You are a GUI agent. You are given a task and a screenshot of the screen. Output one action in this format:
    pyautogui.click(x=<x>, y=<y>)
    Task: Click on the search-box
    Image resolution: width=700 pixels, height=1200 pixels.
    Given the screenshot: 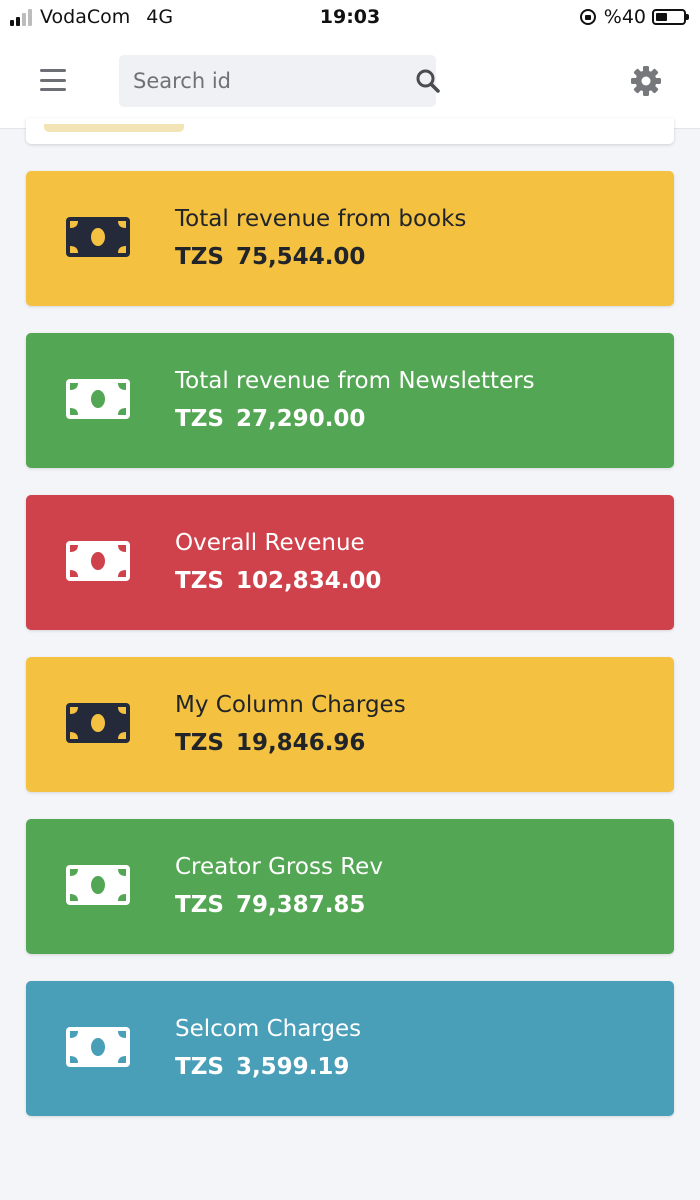 What is the action you would take?
    pyautogui.click(x=279, y=81)
    